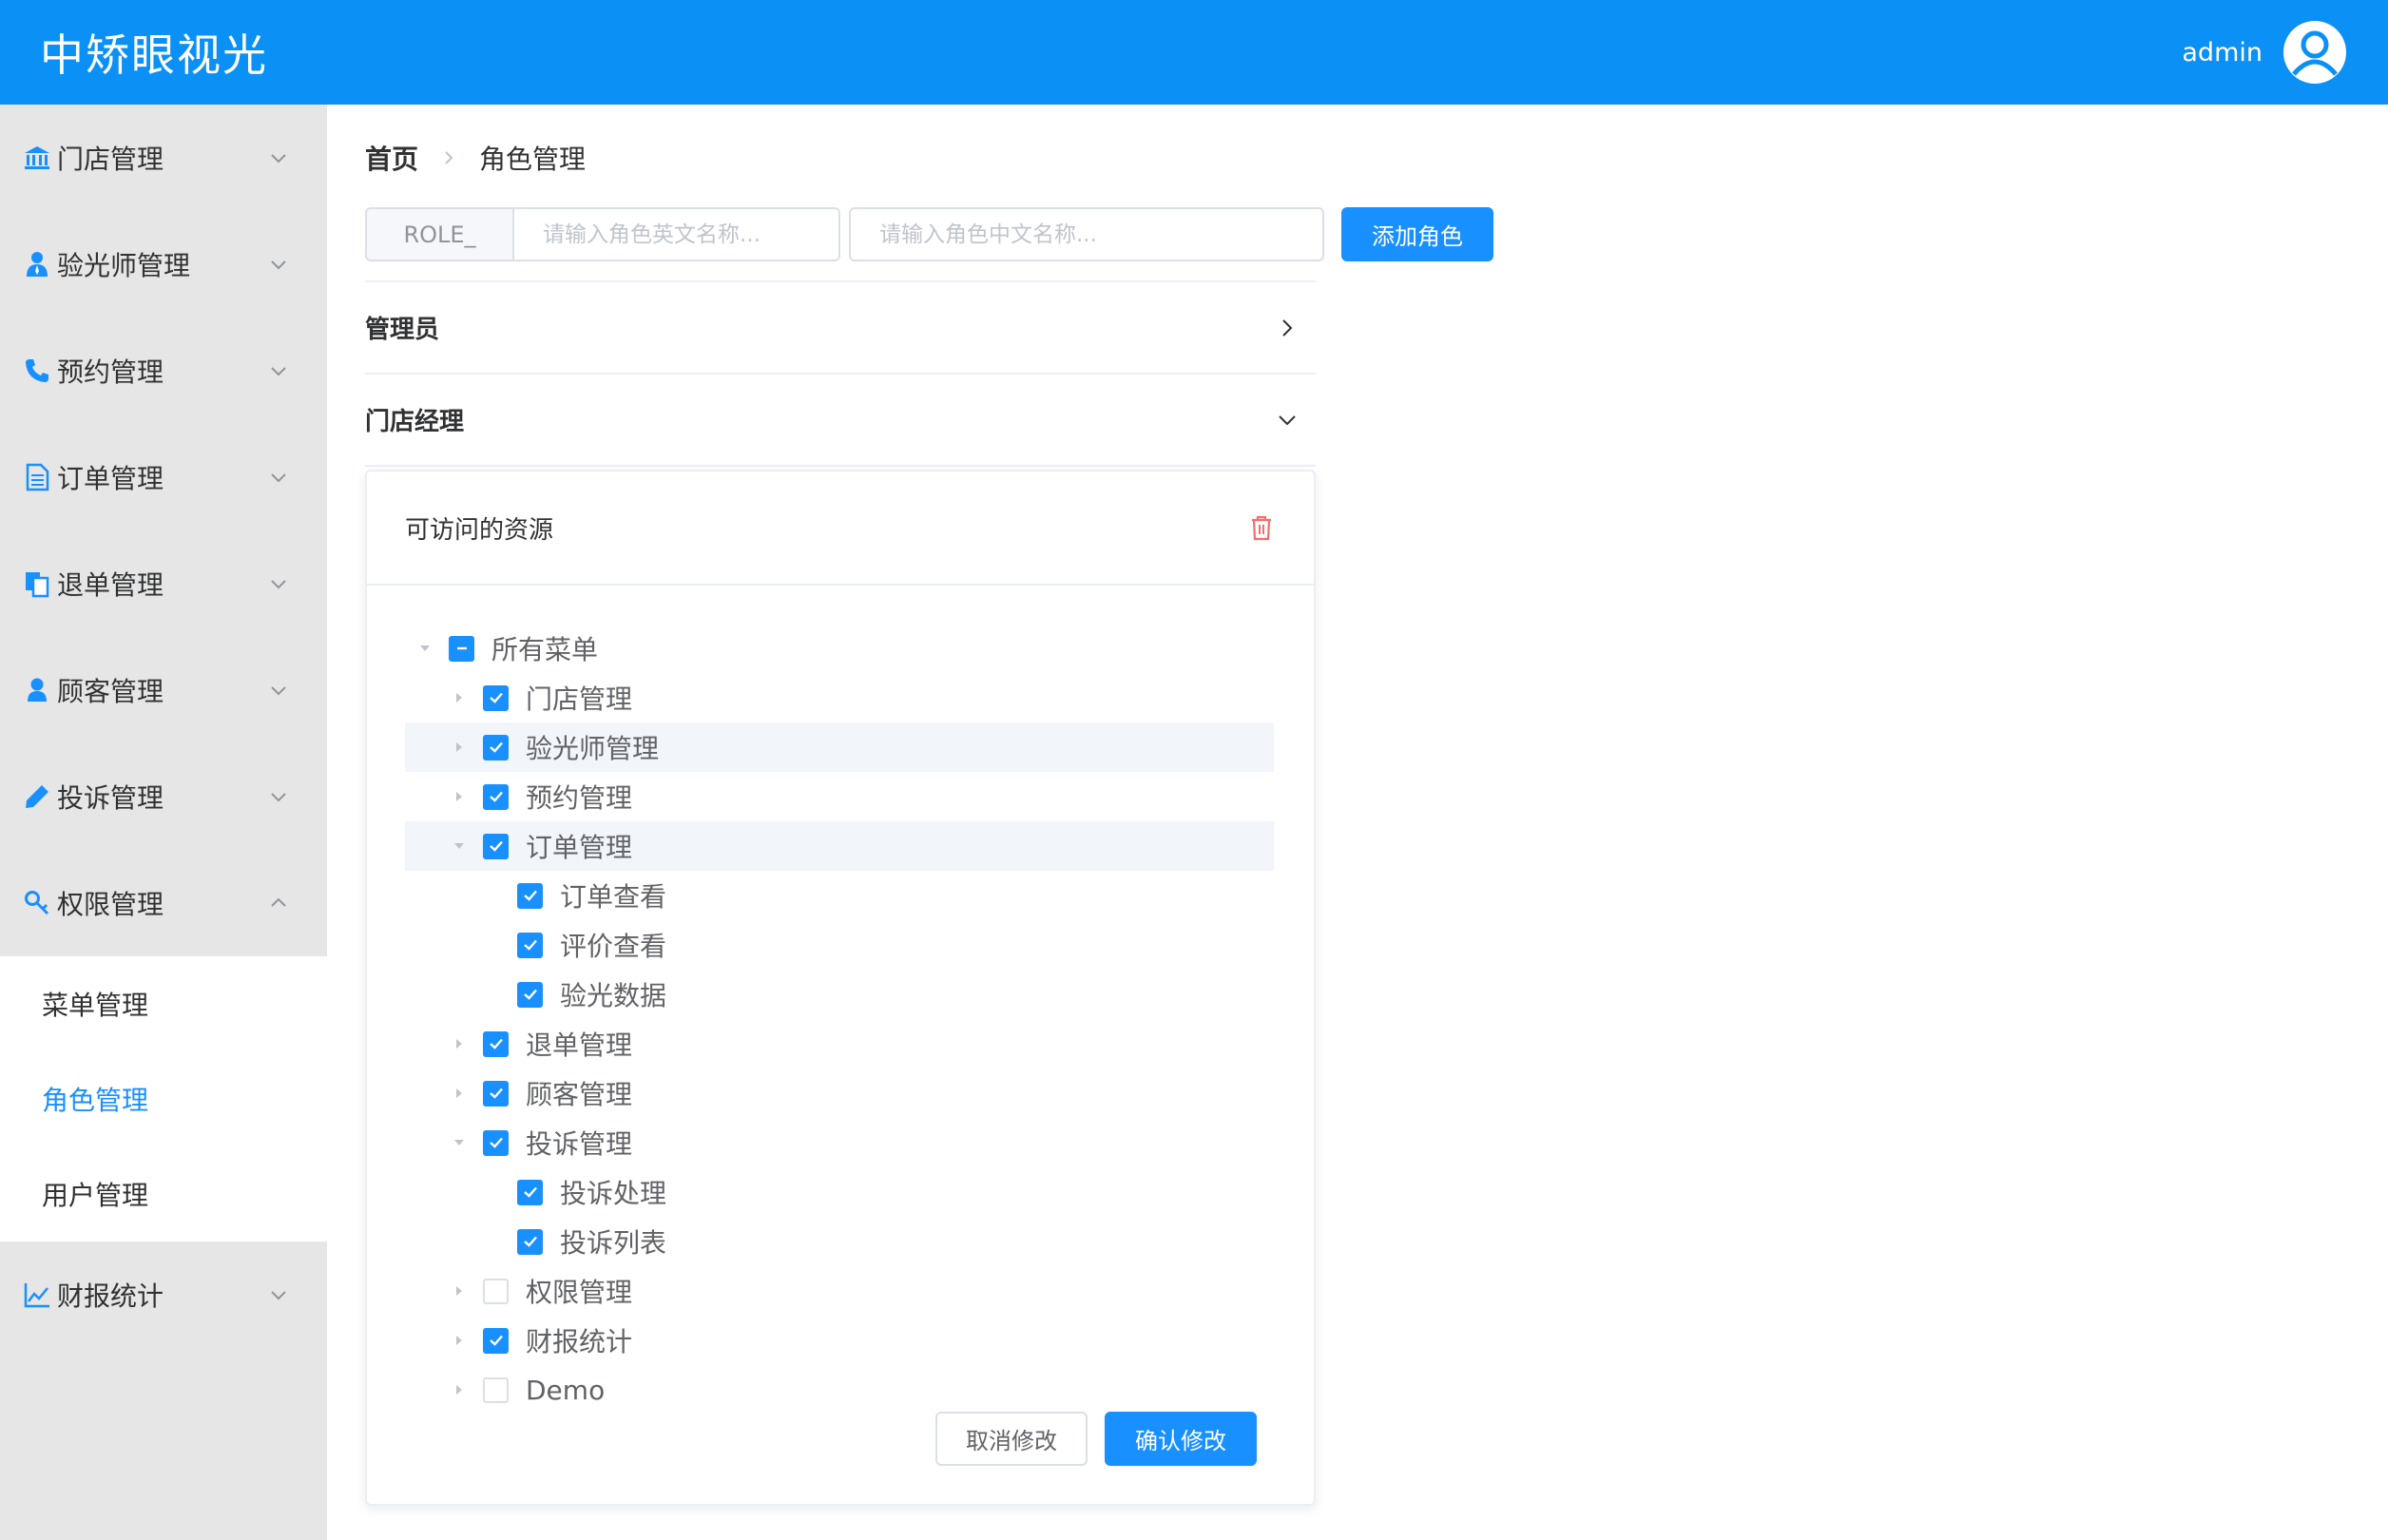  What do you see at coordinates (163, 371) in the screenshot?
I see `sidebar-item-appointment: 预约管理` at bounding box center [163, 371].